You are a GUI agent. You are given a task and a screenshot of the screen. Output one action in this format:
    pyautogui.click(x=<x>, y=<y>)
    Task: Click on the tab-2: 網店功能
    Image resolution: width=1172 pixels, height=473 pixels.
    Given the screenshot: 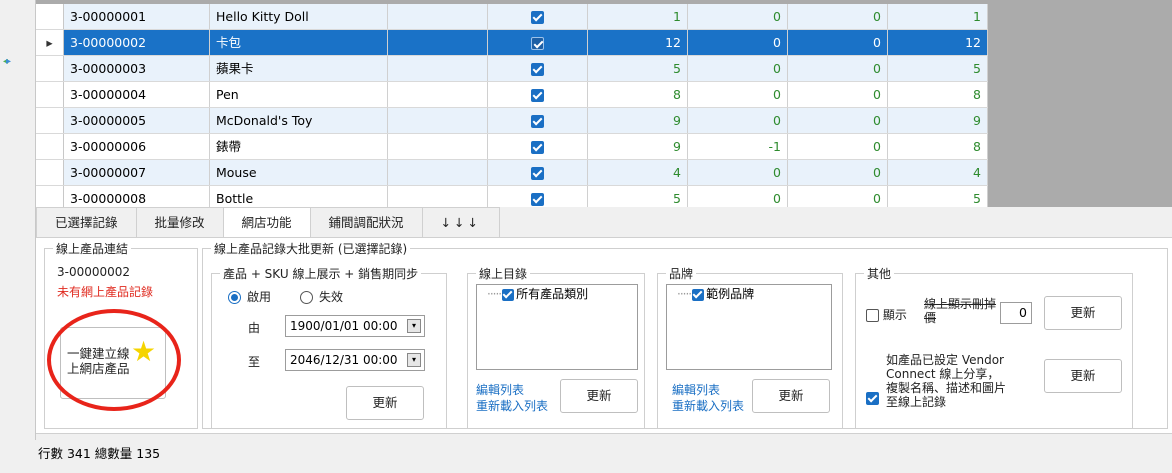 What is the action you would take?
    pyautogui.click(x=266, y=222)
    